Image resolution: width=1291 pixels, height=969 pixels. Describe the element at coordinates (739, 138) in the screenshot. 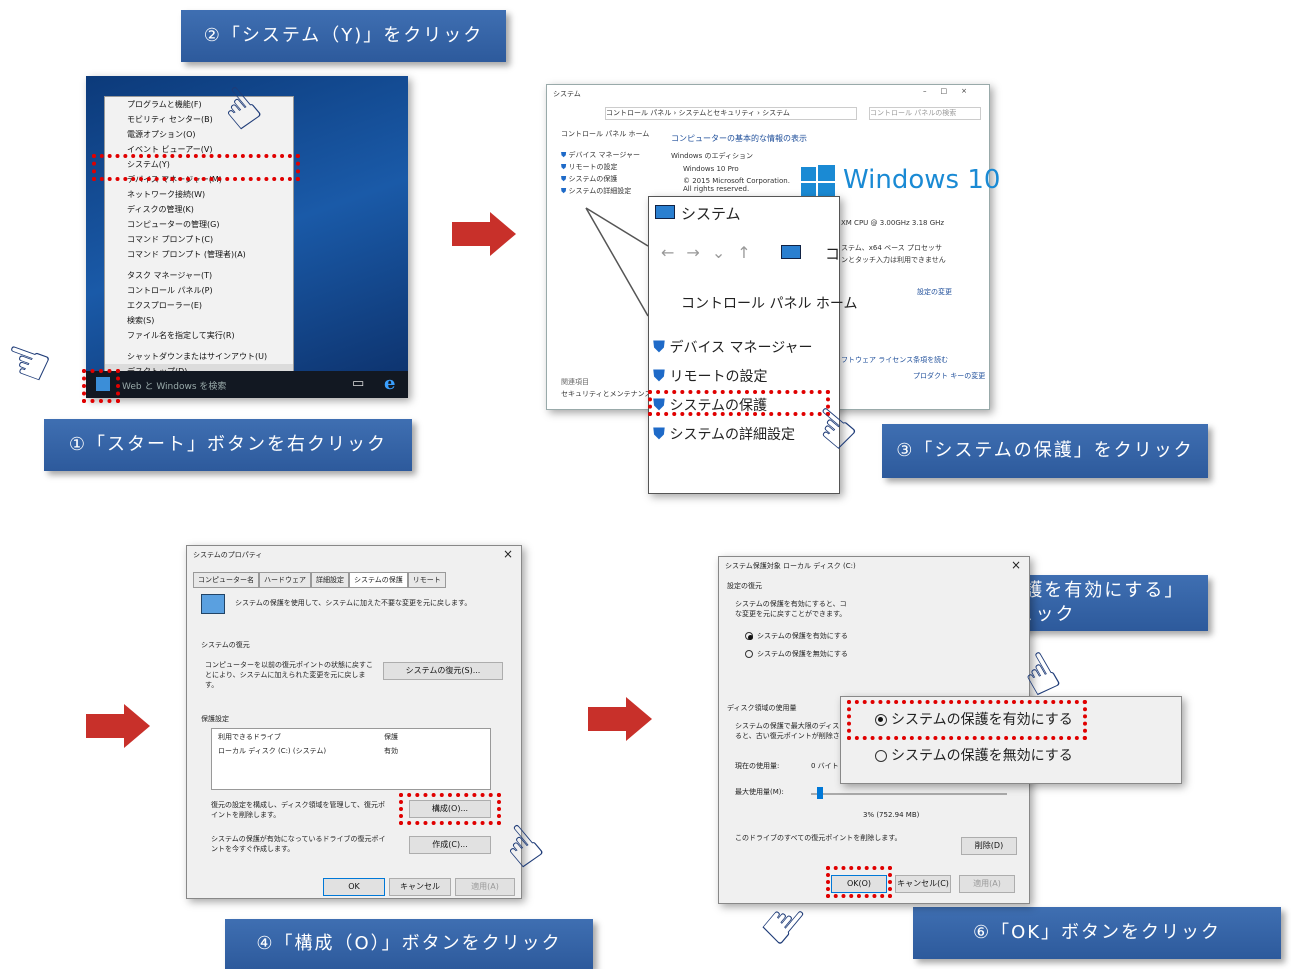

I see `page-heading: コンピューターの基本的な情報の表示` at that location.